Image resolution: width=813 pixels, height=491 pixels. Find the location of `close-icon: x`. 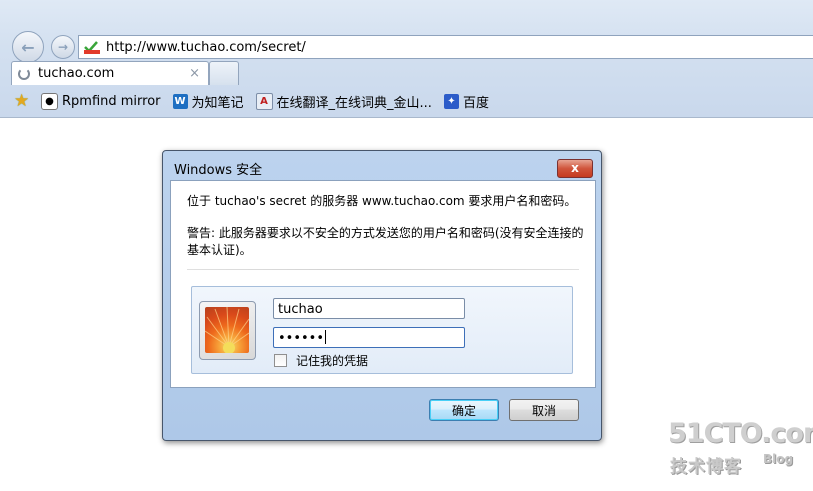

close-icon: x is located at coordinates (575, 168).